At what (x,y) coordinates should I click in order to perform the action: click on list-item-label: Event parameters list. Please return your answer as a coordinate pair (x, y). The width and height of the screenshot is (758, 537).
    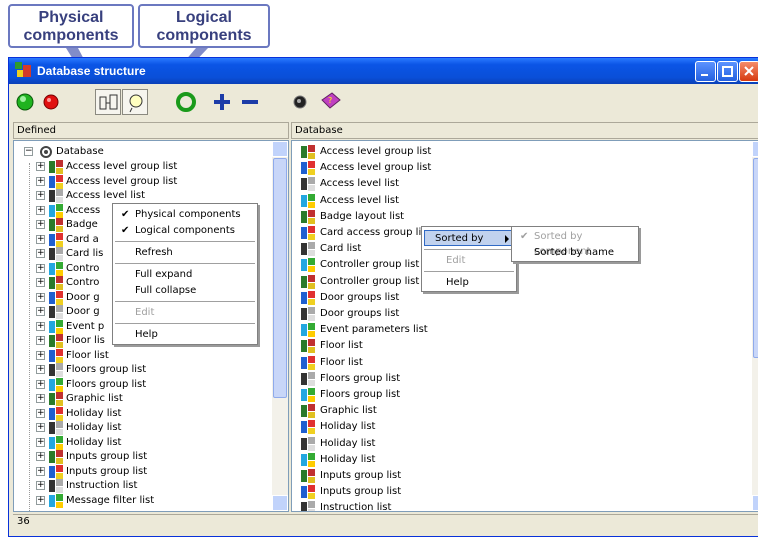
    Looking at the image, I should click on (374, 330).